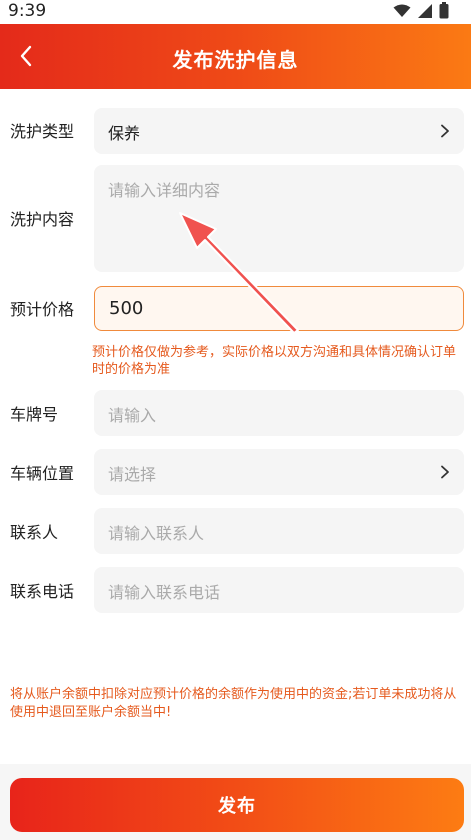  What do you see at coordinates (156, 533) in the screenshot?
I see `contact-placeholder: 请输入联系人` at bounding box center [156, 533].